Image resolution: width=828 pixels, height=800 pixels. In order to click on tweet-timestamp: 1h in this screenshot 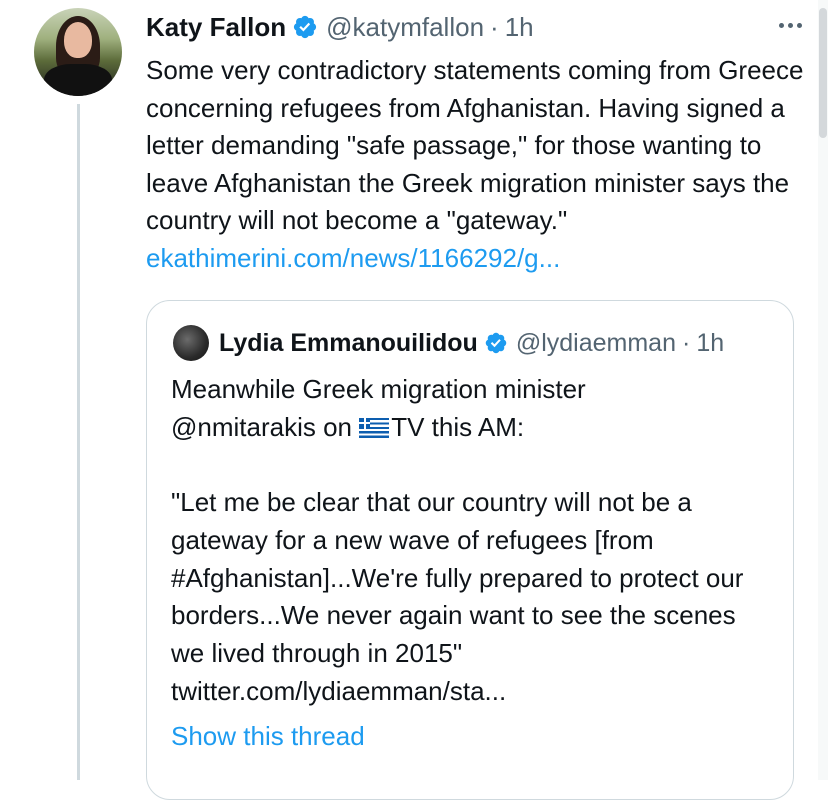, I will do `click(519, 27)`.